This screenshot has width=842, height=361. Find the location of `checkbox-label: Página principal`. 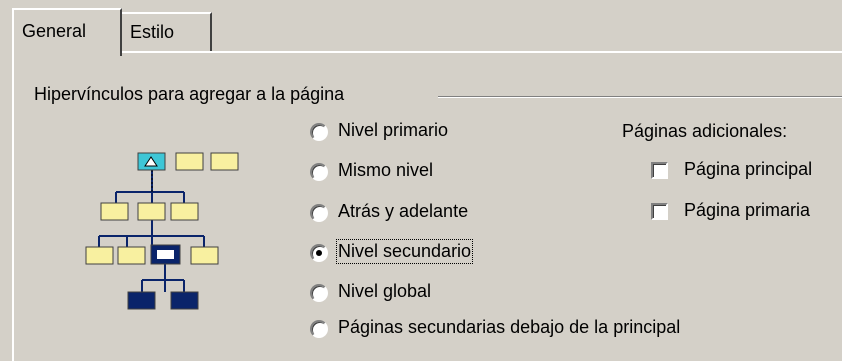

checkbox-label: Página principal is located at coordinates (748, 169).